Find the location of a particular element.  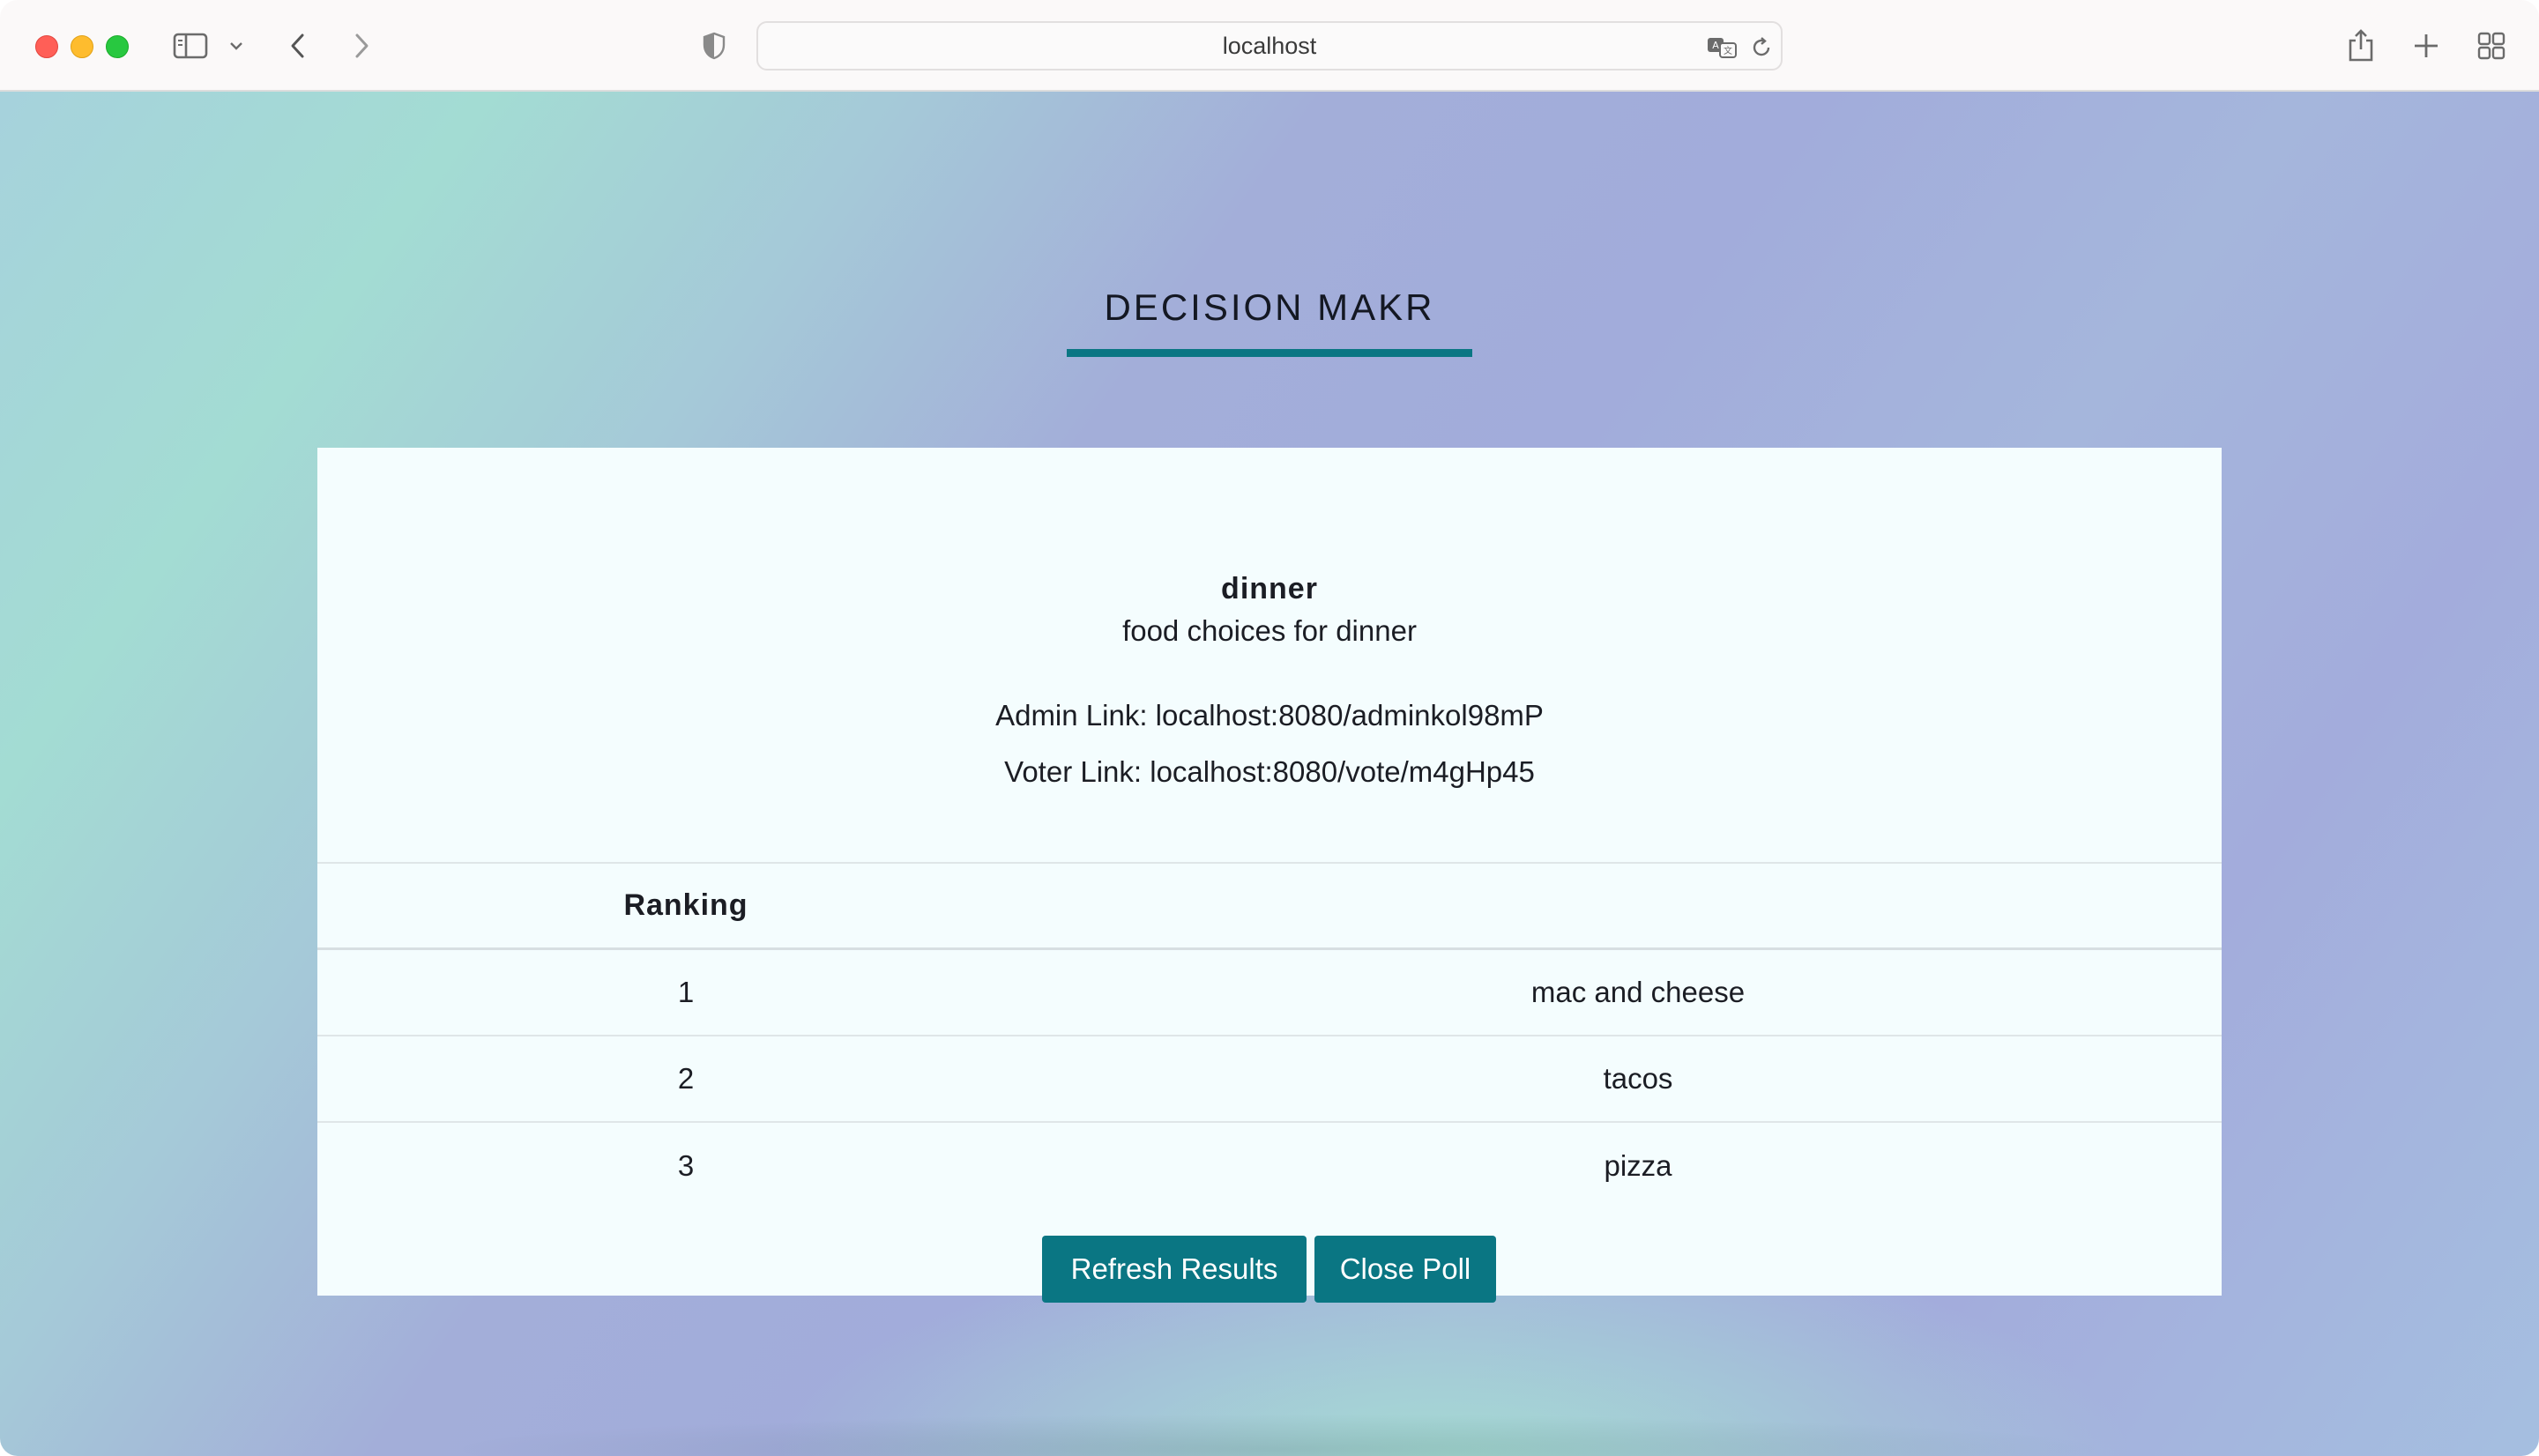

translate-icon: A文 is located at coordinates (1722, 47).